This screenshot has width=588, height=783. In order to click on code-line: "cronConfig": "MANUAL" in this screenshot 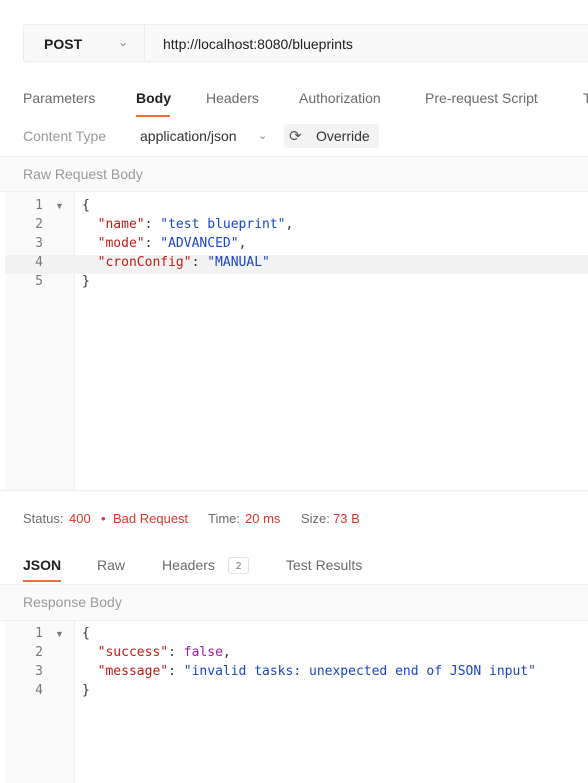, I will do `click(176, 262)`.